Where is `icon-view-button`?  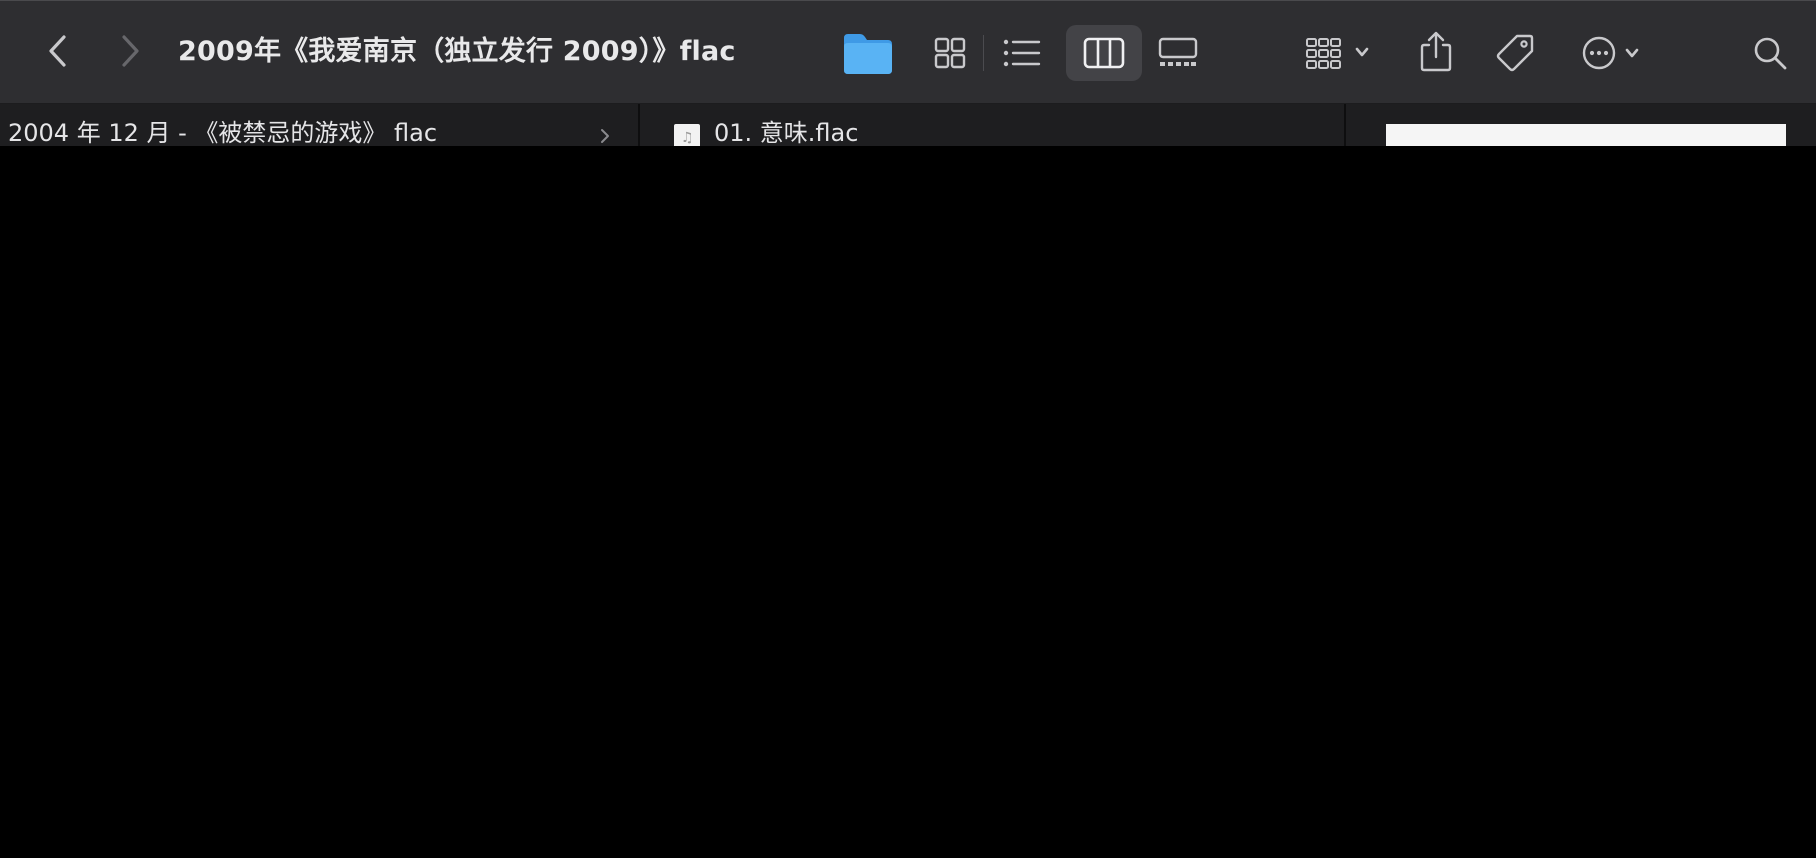 icon-view-button is located at coordinates (950, 53).